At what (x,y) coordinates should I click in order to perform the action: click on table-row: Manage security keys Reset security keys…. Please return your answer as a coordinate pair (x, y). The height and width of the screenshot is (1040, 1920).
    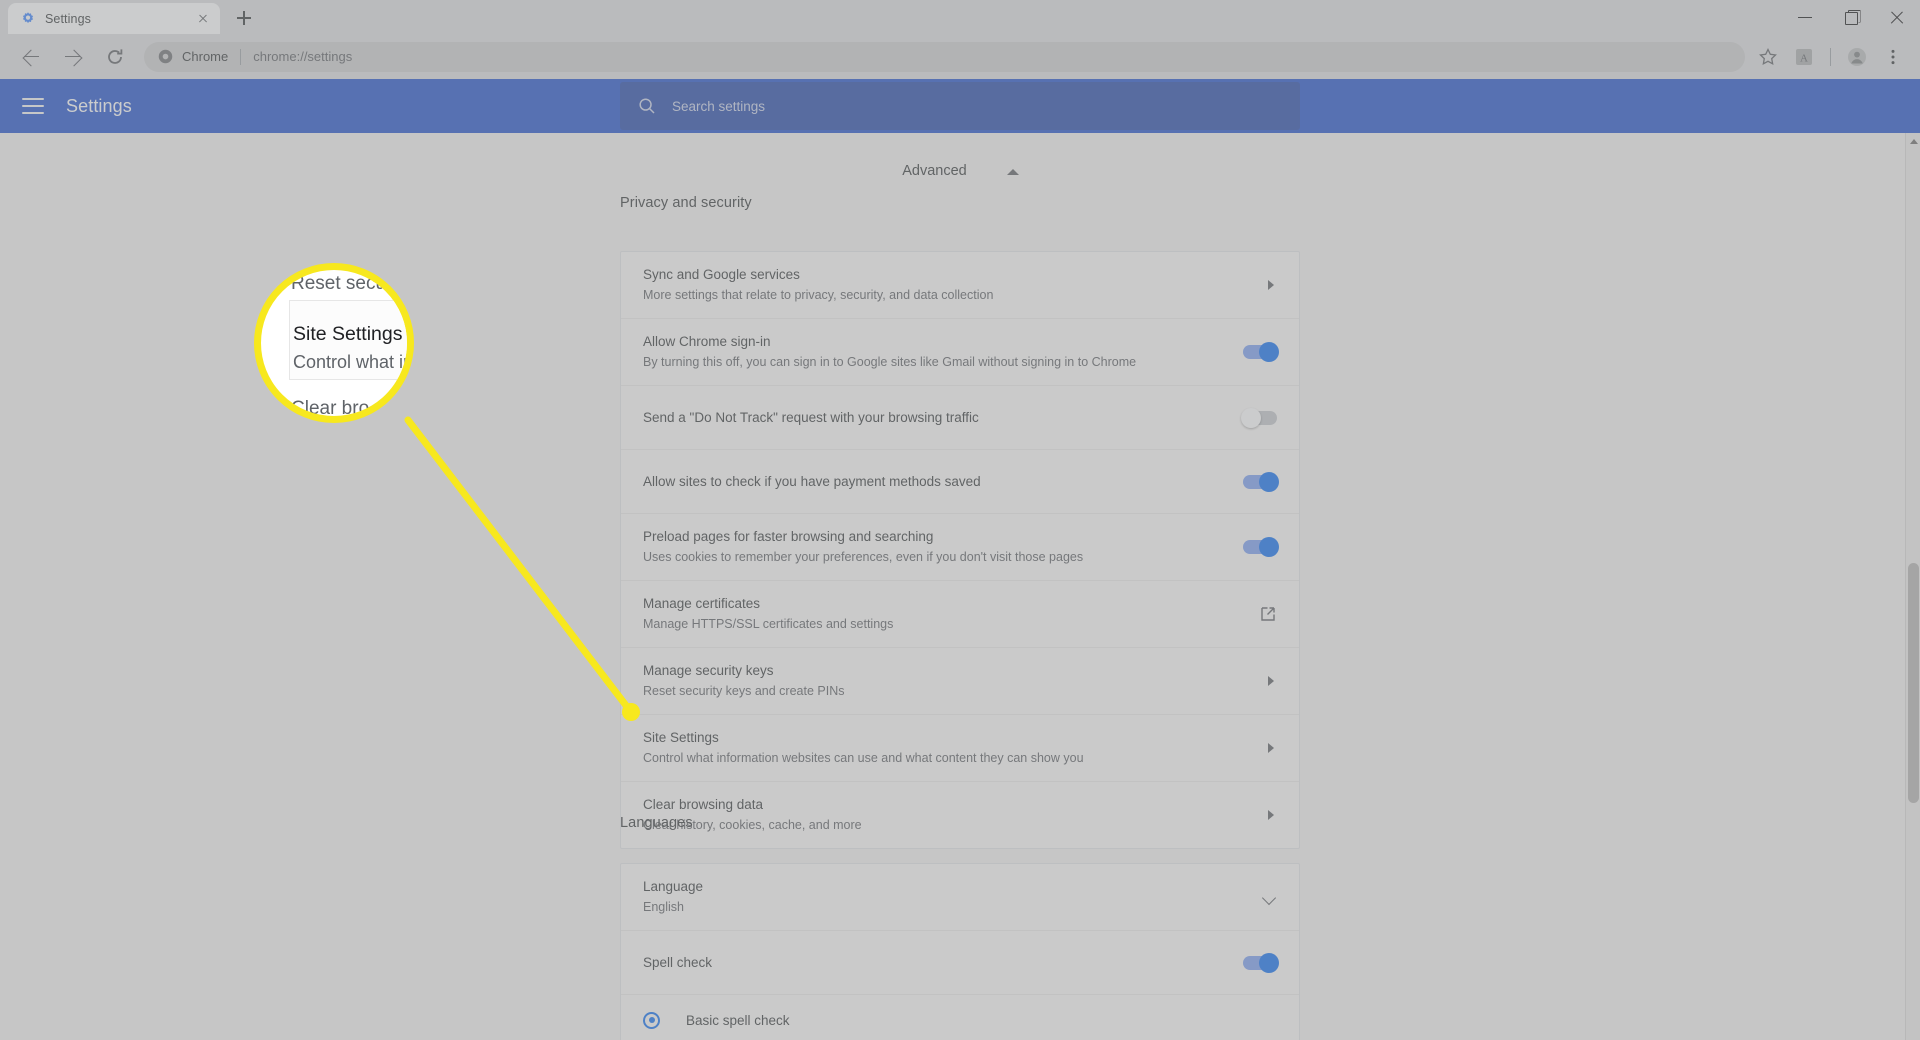
    Looking at the image, I should click on (960, 681).